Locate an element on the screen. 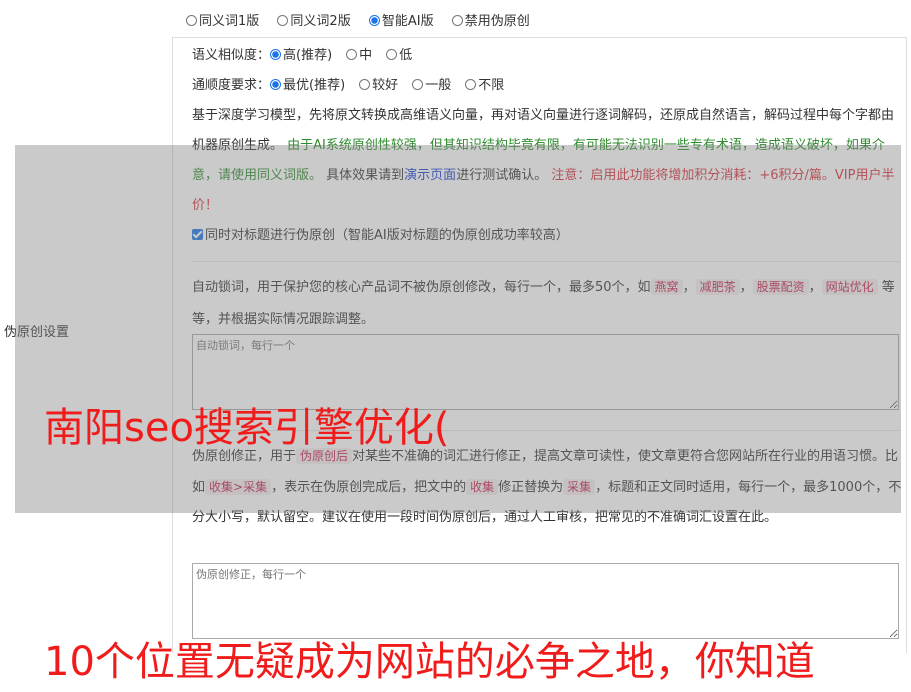 Image resolution: width=911 pixels, height=692 pixels. similarity-high: 高(推荐) is located at coordinates (301, 55).